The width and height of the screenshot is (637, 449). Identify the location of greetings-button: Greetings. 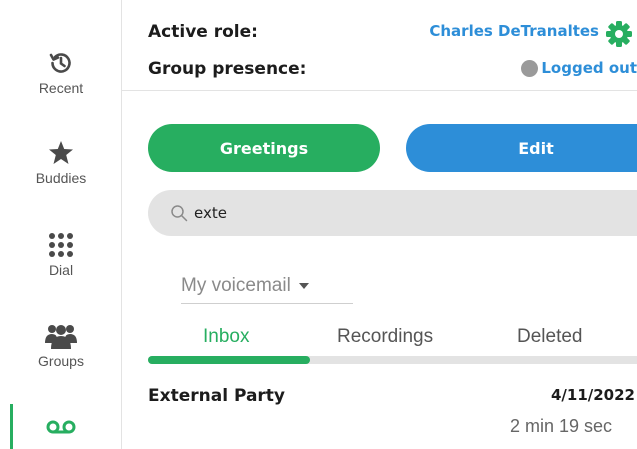
(264, 148).